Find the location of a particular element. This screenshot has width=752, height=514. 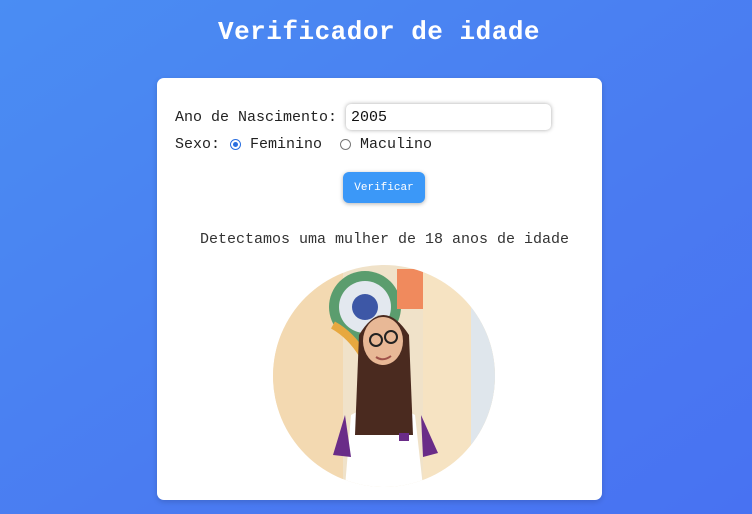

radio-feminino-label: Feminino is located at coordinates (286, 144).